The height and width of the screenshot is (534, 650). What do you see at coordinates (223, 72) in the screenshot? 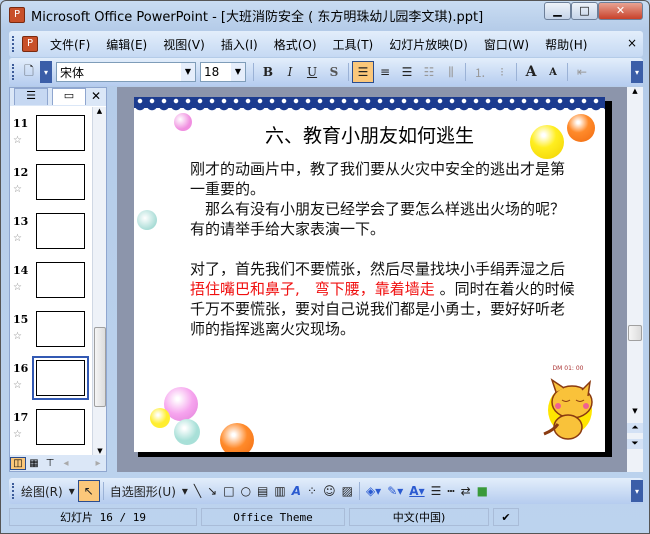
I see `font-size-select: 18 ▼` at bounding box center [223, 72].